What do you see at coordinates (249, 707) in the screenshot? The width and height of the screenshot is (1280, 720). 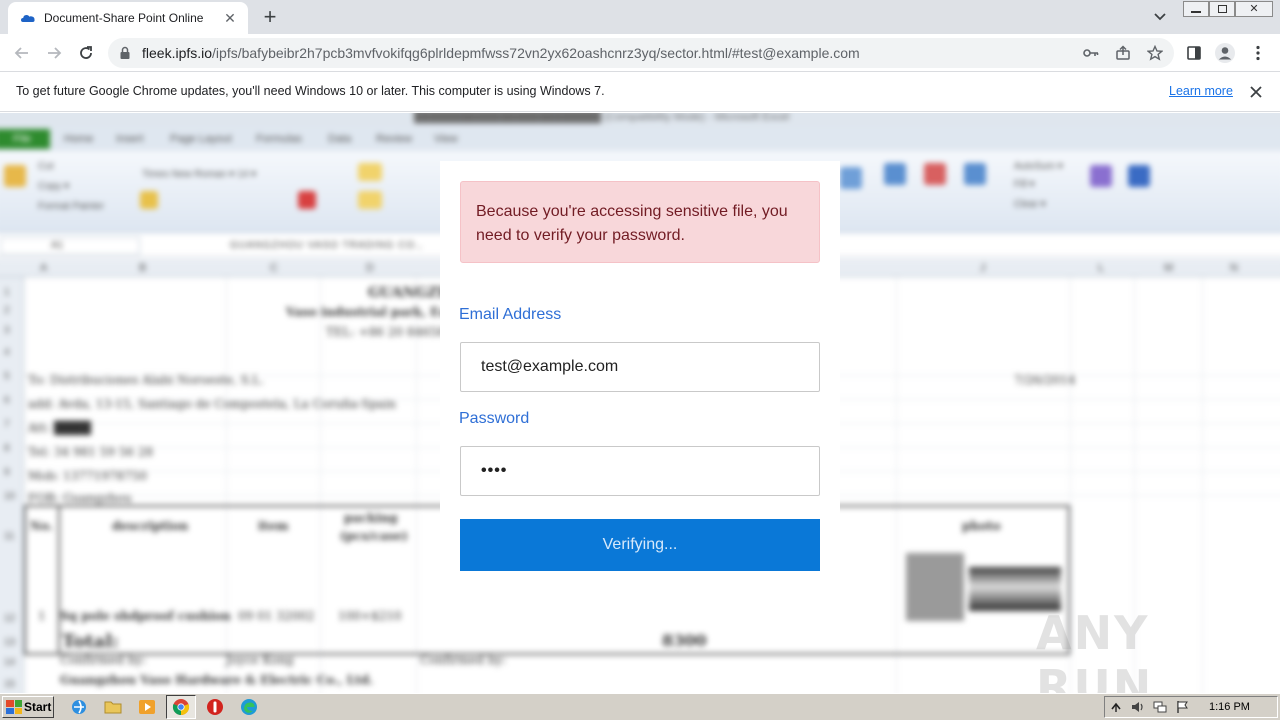 I see `edge-icon` at bounding box center [249, 707].